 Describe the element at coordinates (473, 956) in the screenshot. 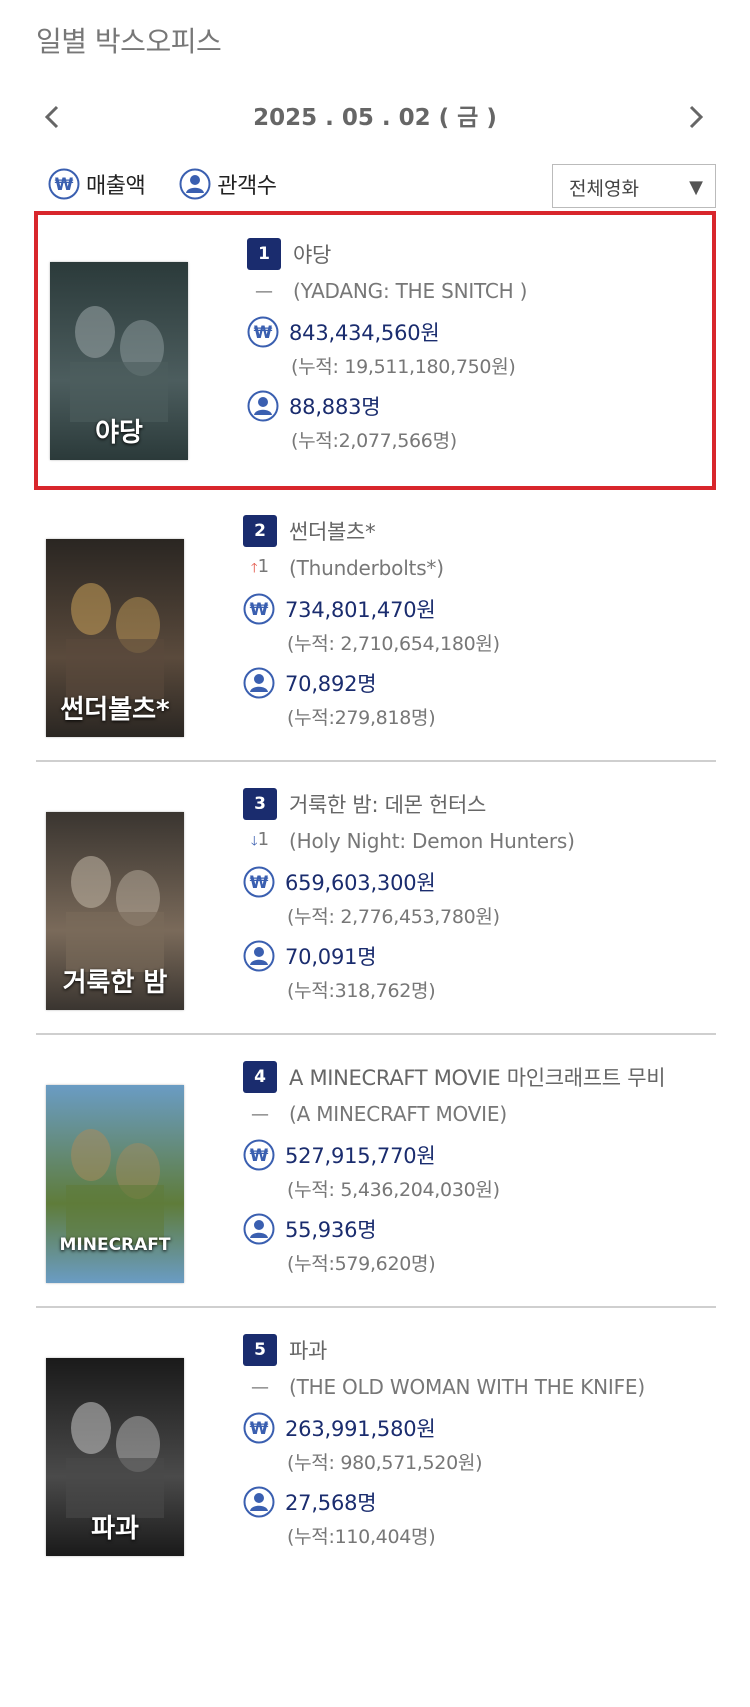

I see `audience-row: 70,091명` at that location.